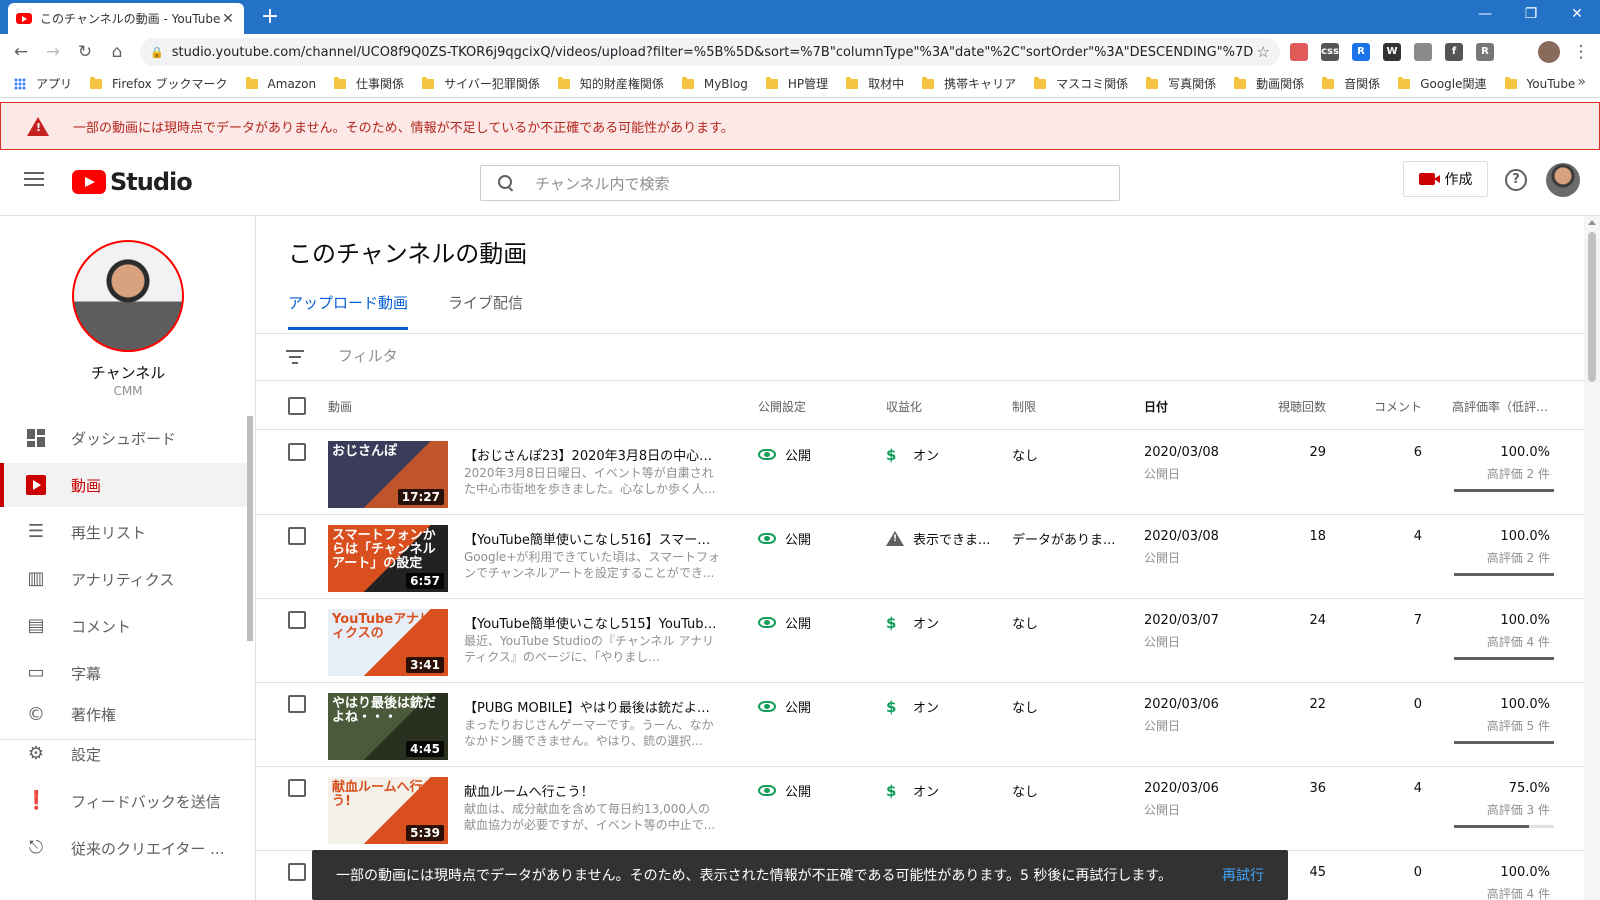  Describe the element at coordinates (159, 83) in the screenshot. I see `bookmark-folder: Firefox ブックマーク` at that location.